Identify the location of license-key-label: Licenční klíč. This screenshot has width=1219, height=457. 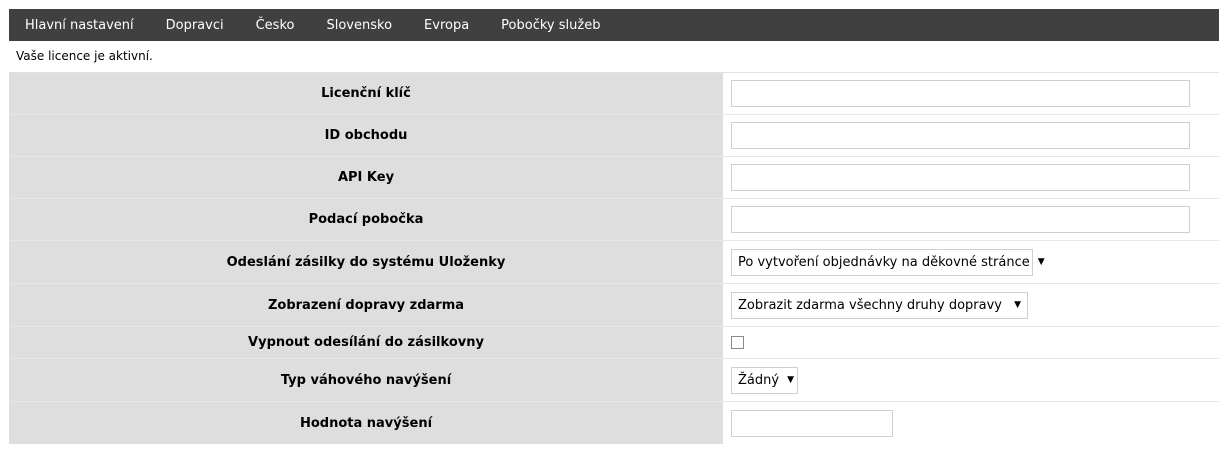
(366, 93).